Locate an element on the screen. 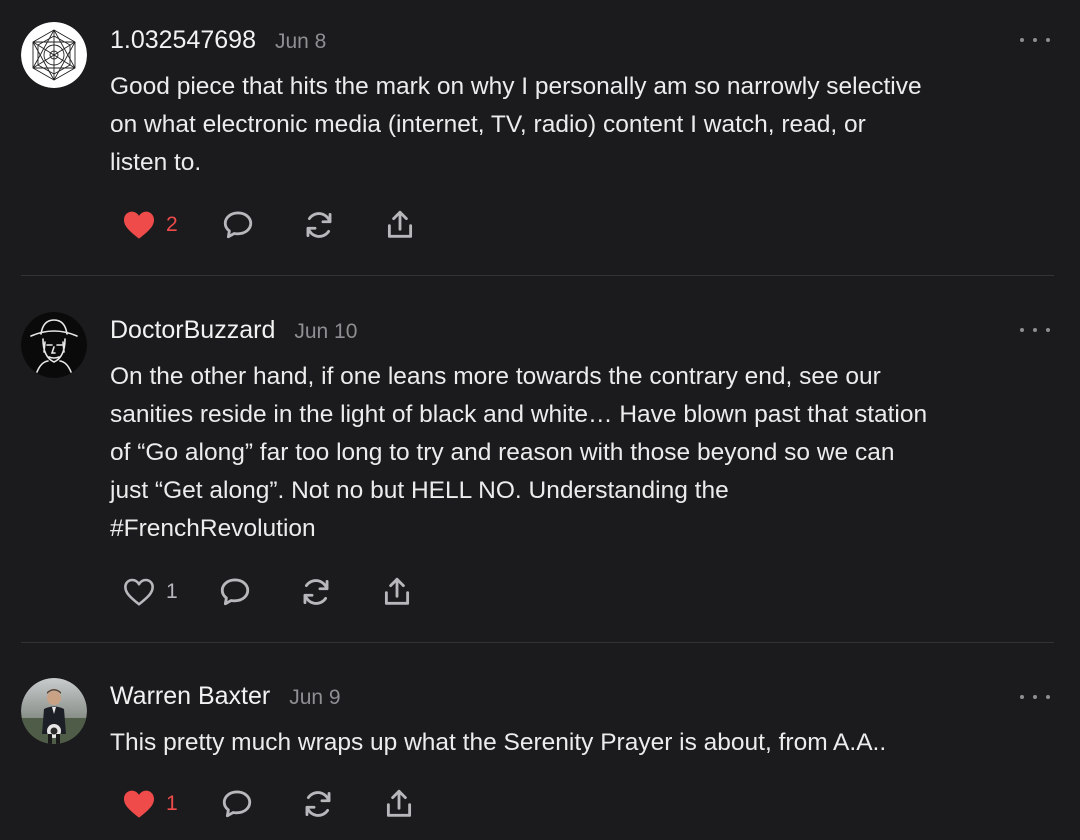 This screenshot has height=840, width=1080. hat-sketch-avatar-icon is located at coordinates (54, 345).